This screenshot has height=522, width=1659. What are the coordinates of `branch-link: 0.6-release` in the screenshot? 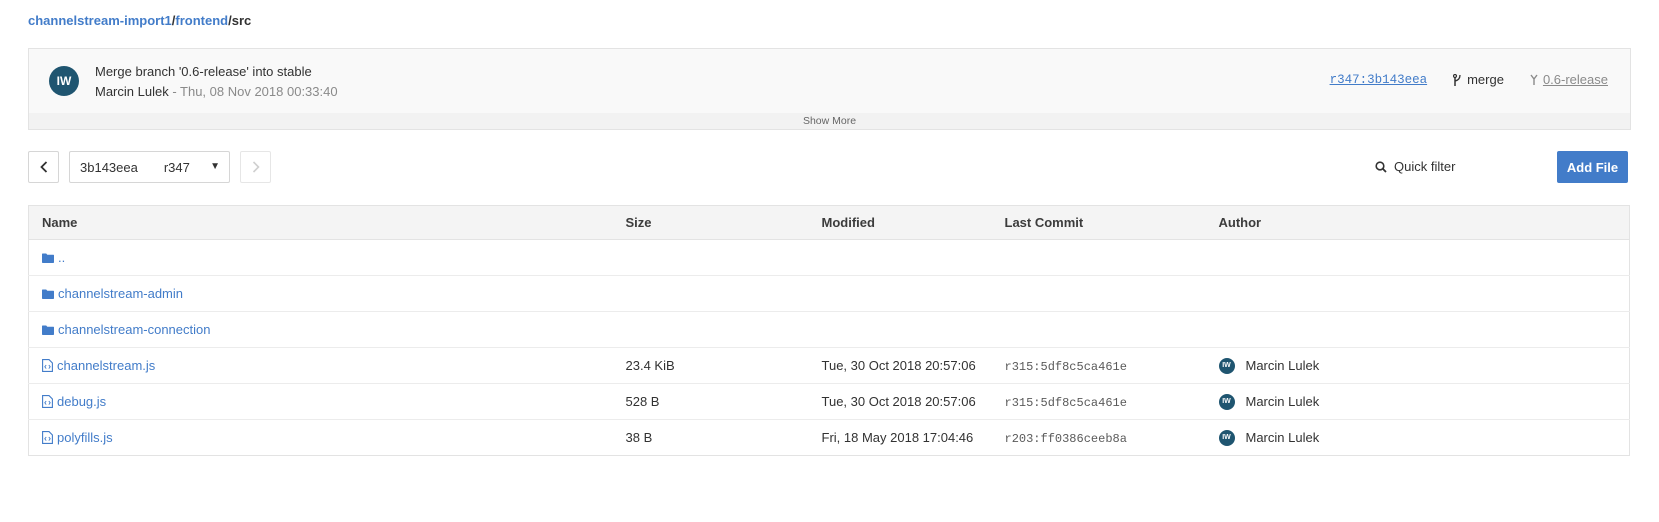 It's located at (1569, 79).